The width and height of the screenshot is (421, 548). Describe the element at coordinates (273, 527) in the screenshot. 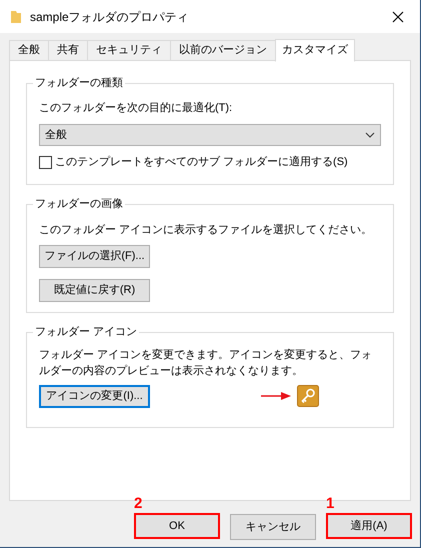

I see `button: キャンセル` at that location.